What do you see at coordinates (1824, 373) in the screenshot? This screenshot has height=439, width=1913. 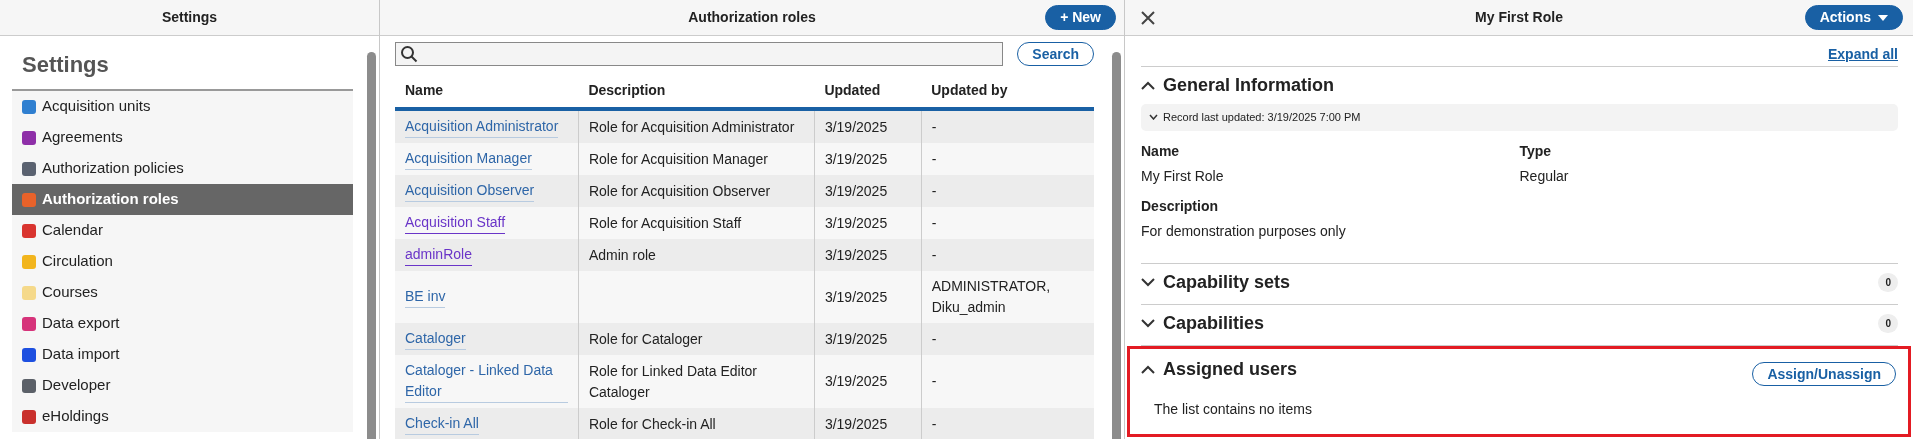 I see `assign-unassign-button: Assign/Unassign` at bounding box center [1824, 373].